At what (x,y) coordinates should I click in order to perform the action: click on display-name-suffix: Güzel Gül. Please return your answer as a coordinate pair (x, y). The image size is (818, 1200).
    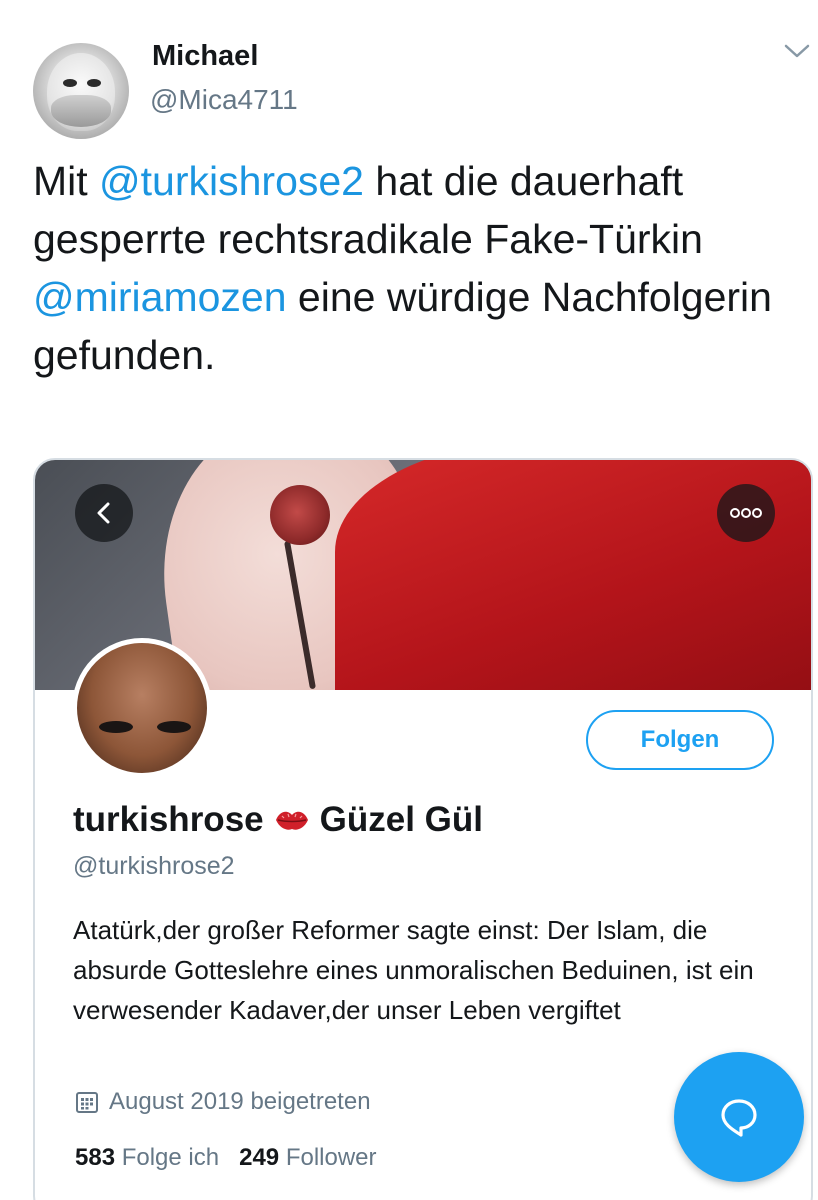
    Looking at the image, I should click on (401, 819).